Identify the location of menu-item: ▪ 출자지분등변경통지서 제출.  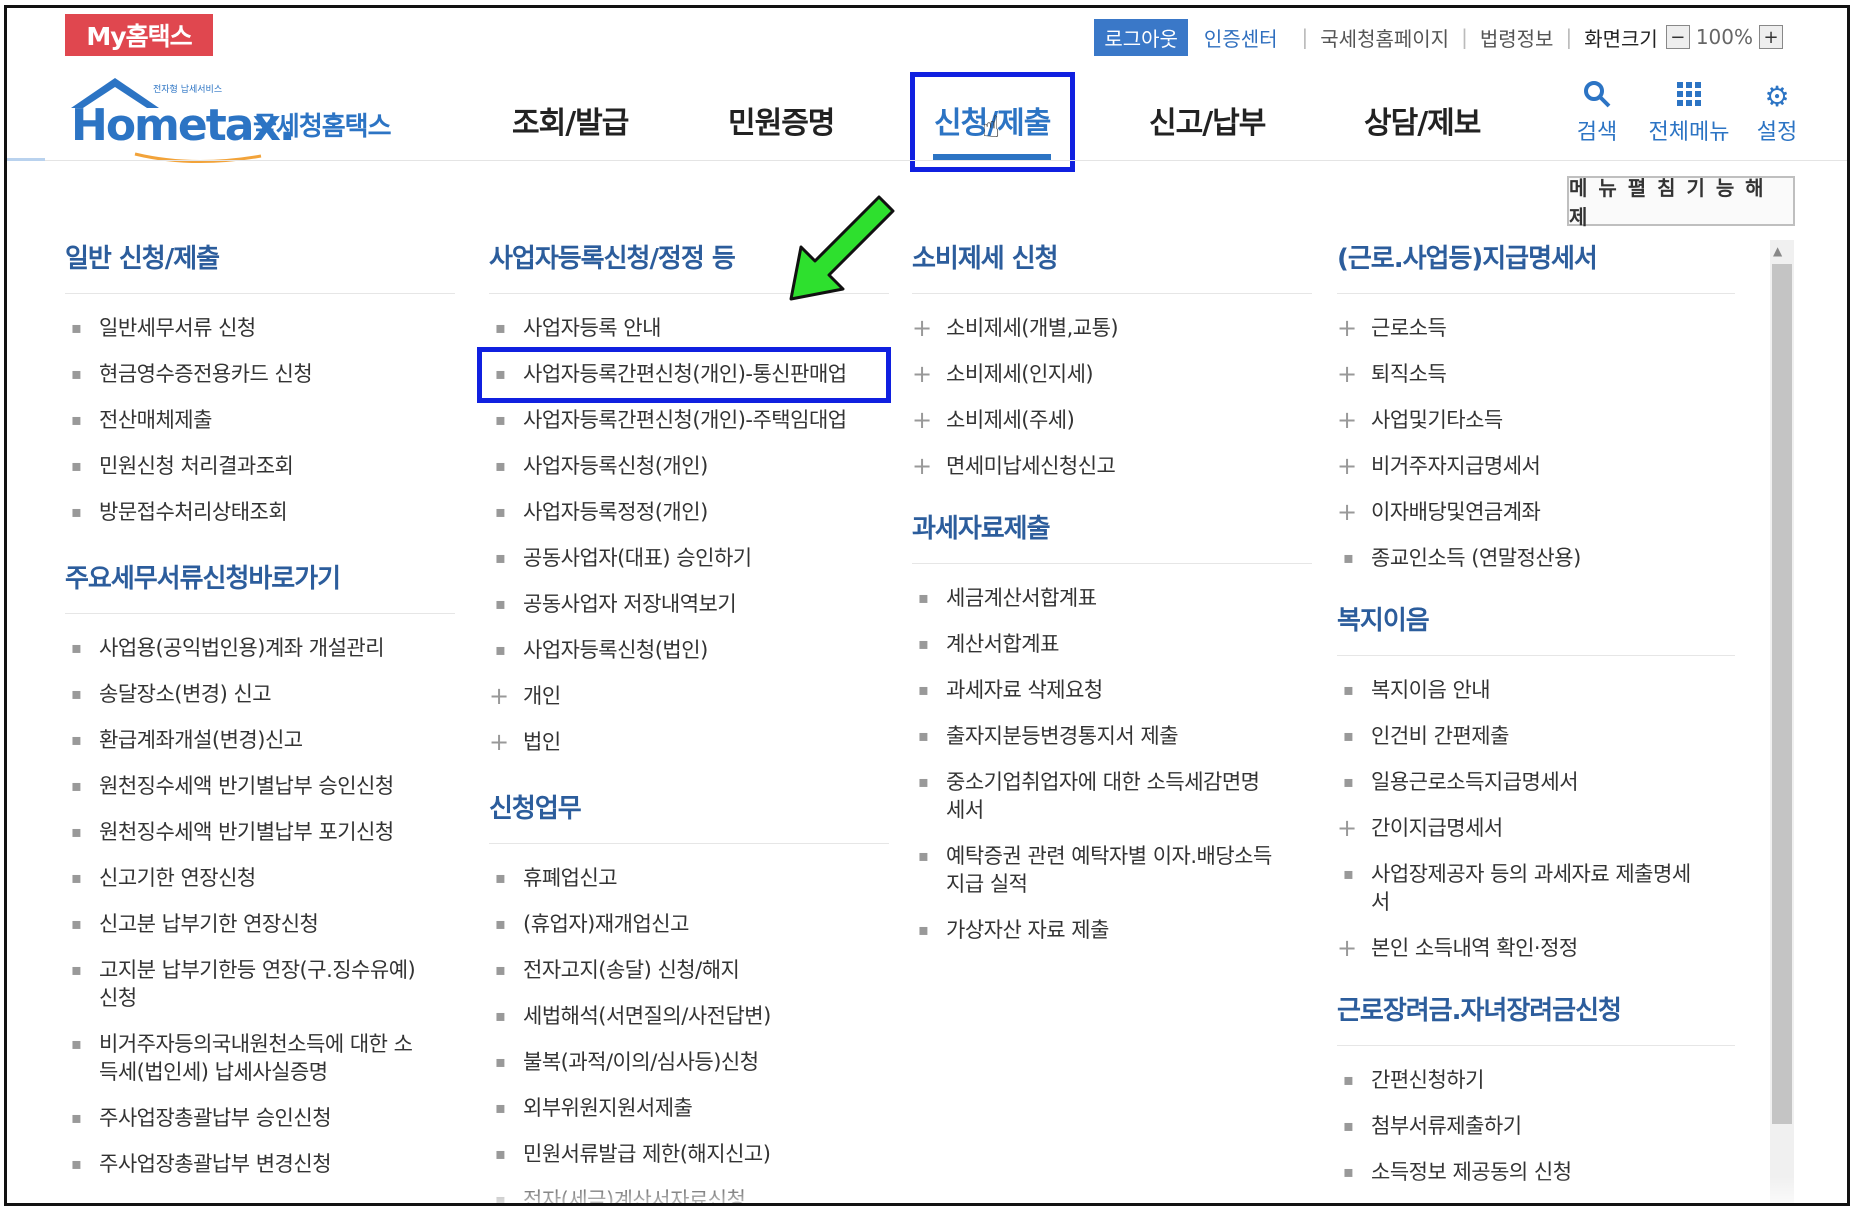
(1112, 736).